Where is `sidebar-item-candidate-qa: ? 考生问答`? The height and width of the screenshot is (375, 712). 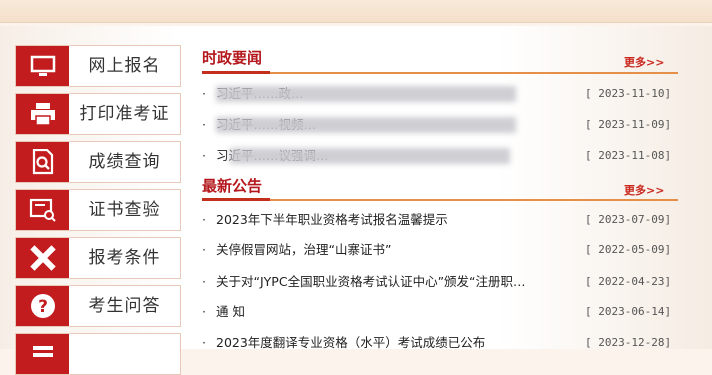
sidebar-item-candidate-qa: ? 考生问答 is located at coordinates (98, 306).